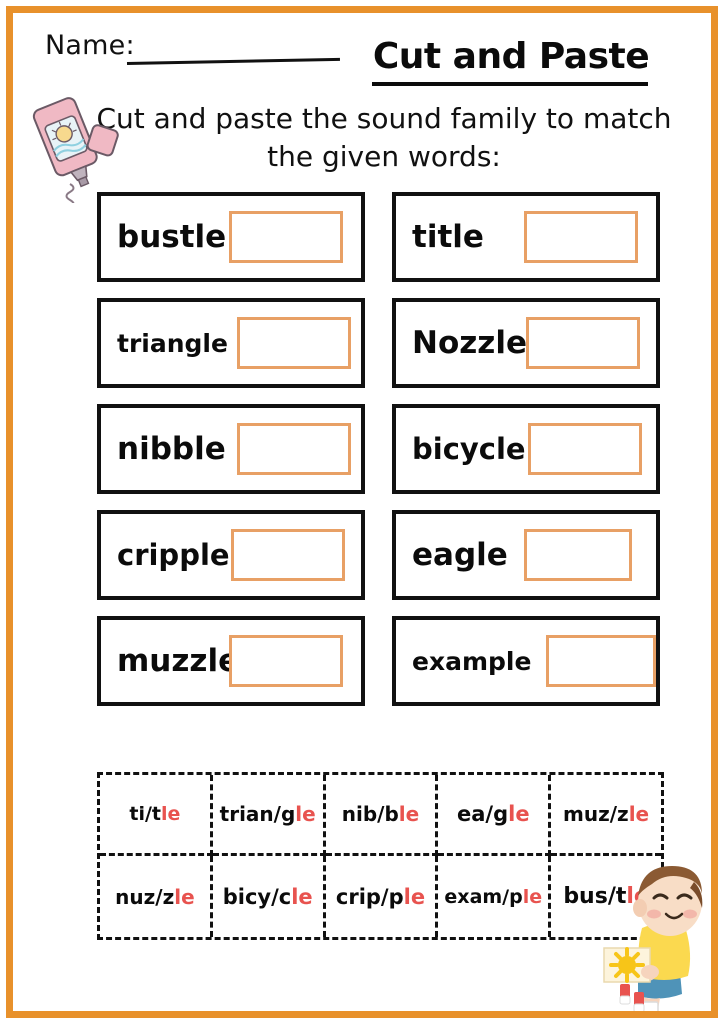 The image size is (724, 1024). What do you see at coordinates (171, 448) in the screenshot?
I see `word-label: nibble` at bounding box center [171, 448].